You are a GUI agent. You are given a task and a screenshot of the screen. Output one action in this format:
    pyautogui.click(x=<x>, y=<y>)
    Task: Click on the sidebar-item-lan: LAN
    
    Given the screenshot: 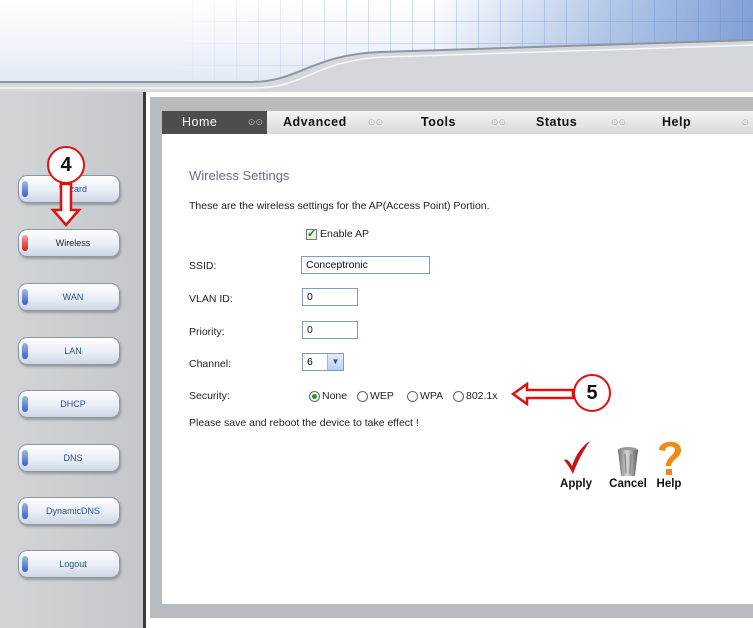 What is the action you would take?
    pyautogui.click(x=69, y=351)
    